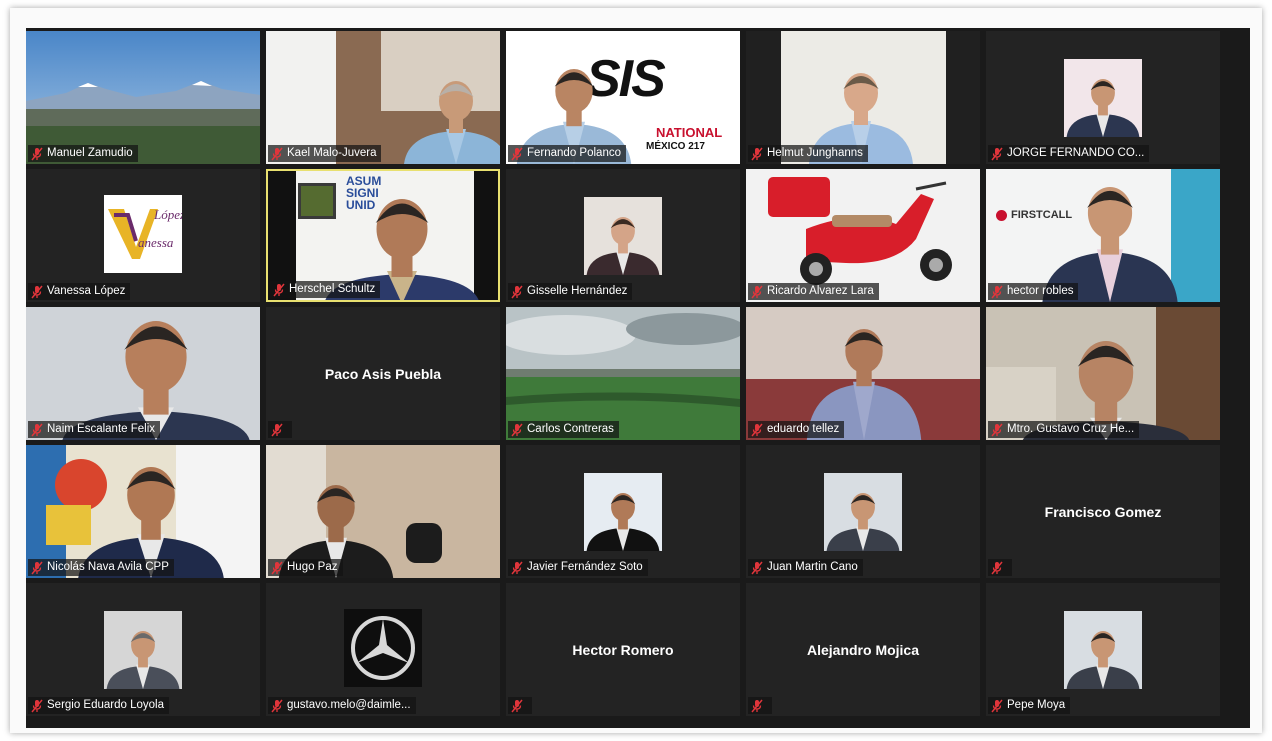  I want to click on participant-tile: Nicolás Nava Avila CPP, so click(143, 511).